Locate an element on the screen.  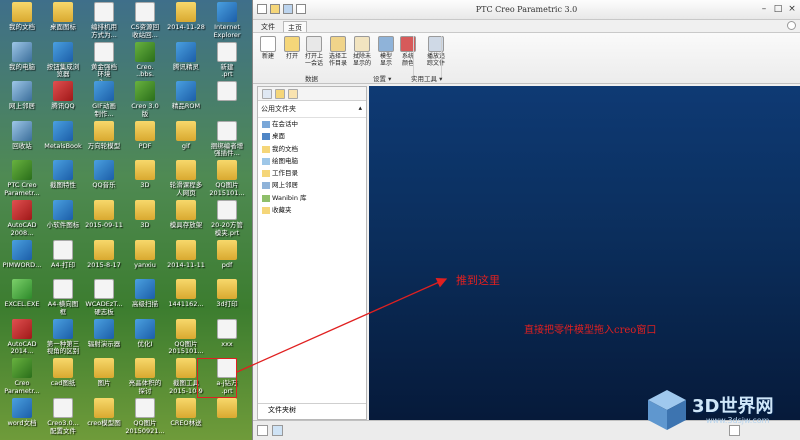
browser-toggle-icon is located at coordinates (277, 430).